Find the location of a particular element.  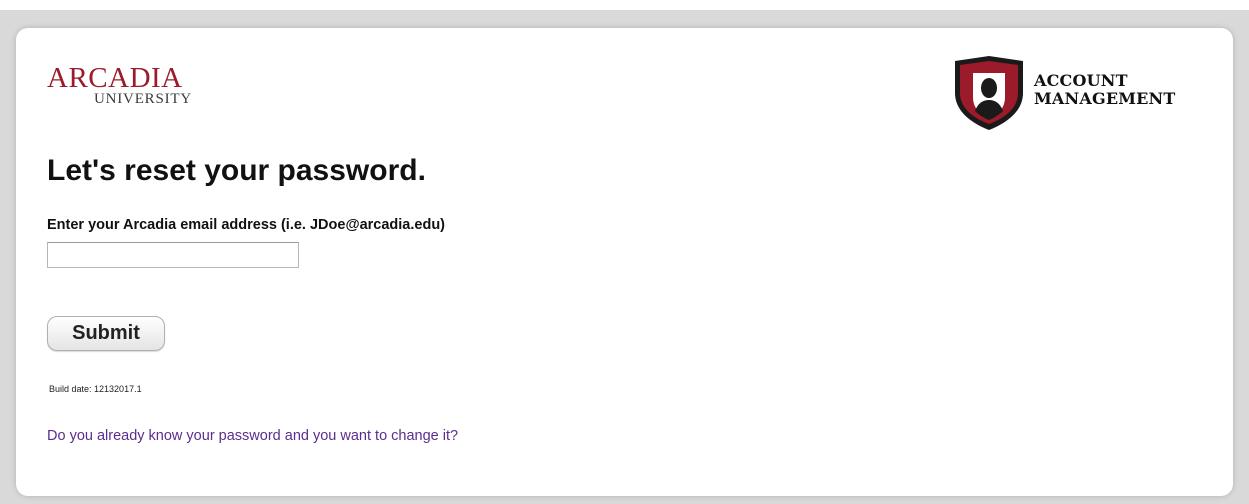

top-strip is located at coordinates (624, 5).